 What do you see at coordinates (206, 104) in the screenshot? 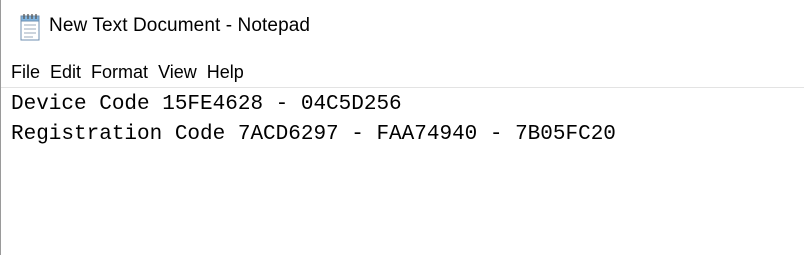
I see `editor-line-device-code: Device Code 15FE4628 - 04C5D256` at bounding box center [206, 104].